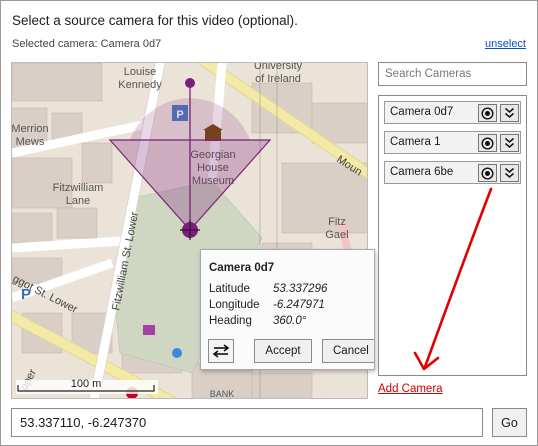 The width and height of the screenshot is (538, 446). Describe the element at coordinates (229, 289) in the screenshot. I see `latitude-label: Latitude` at that location.